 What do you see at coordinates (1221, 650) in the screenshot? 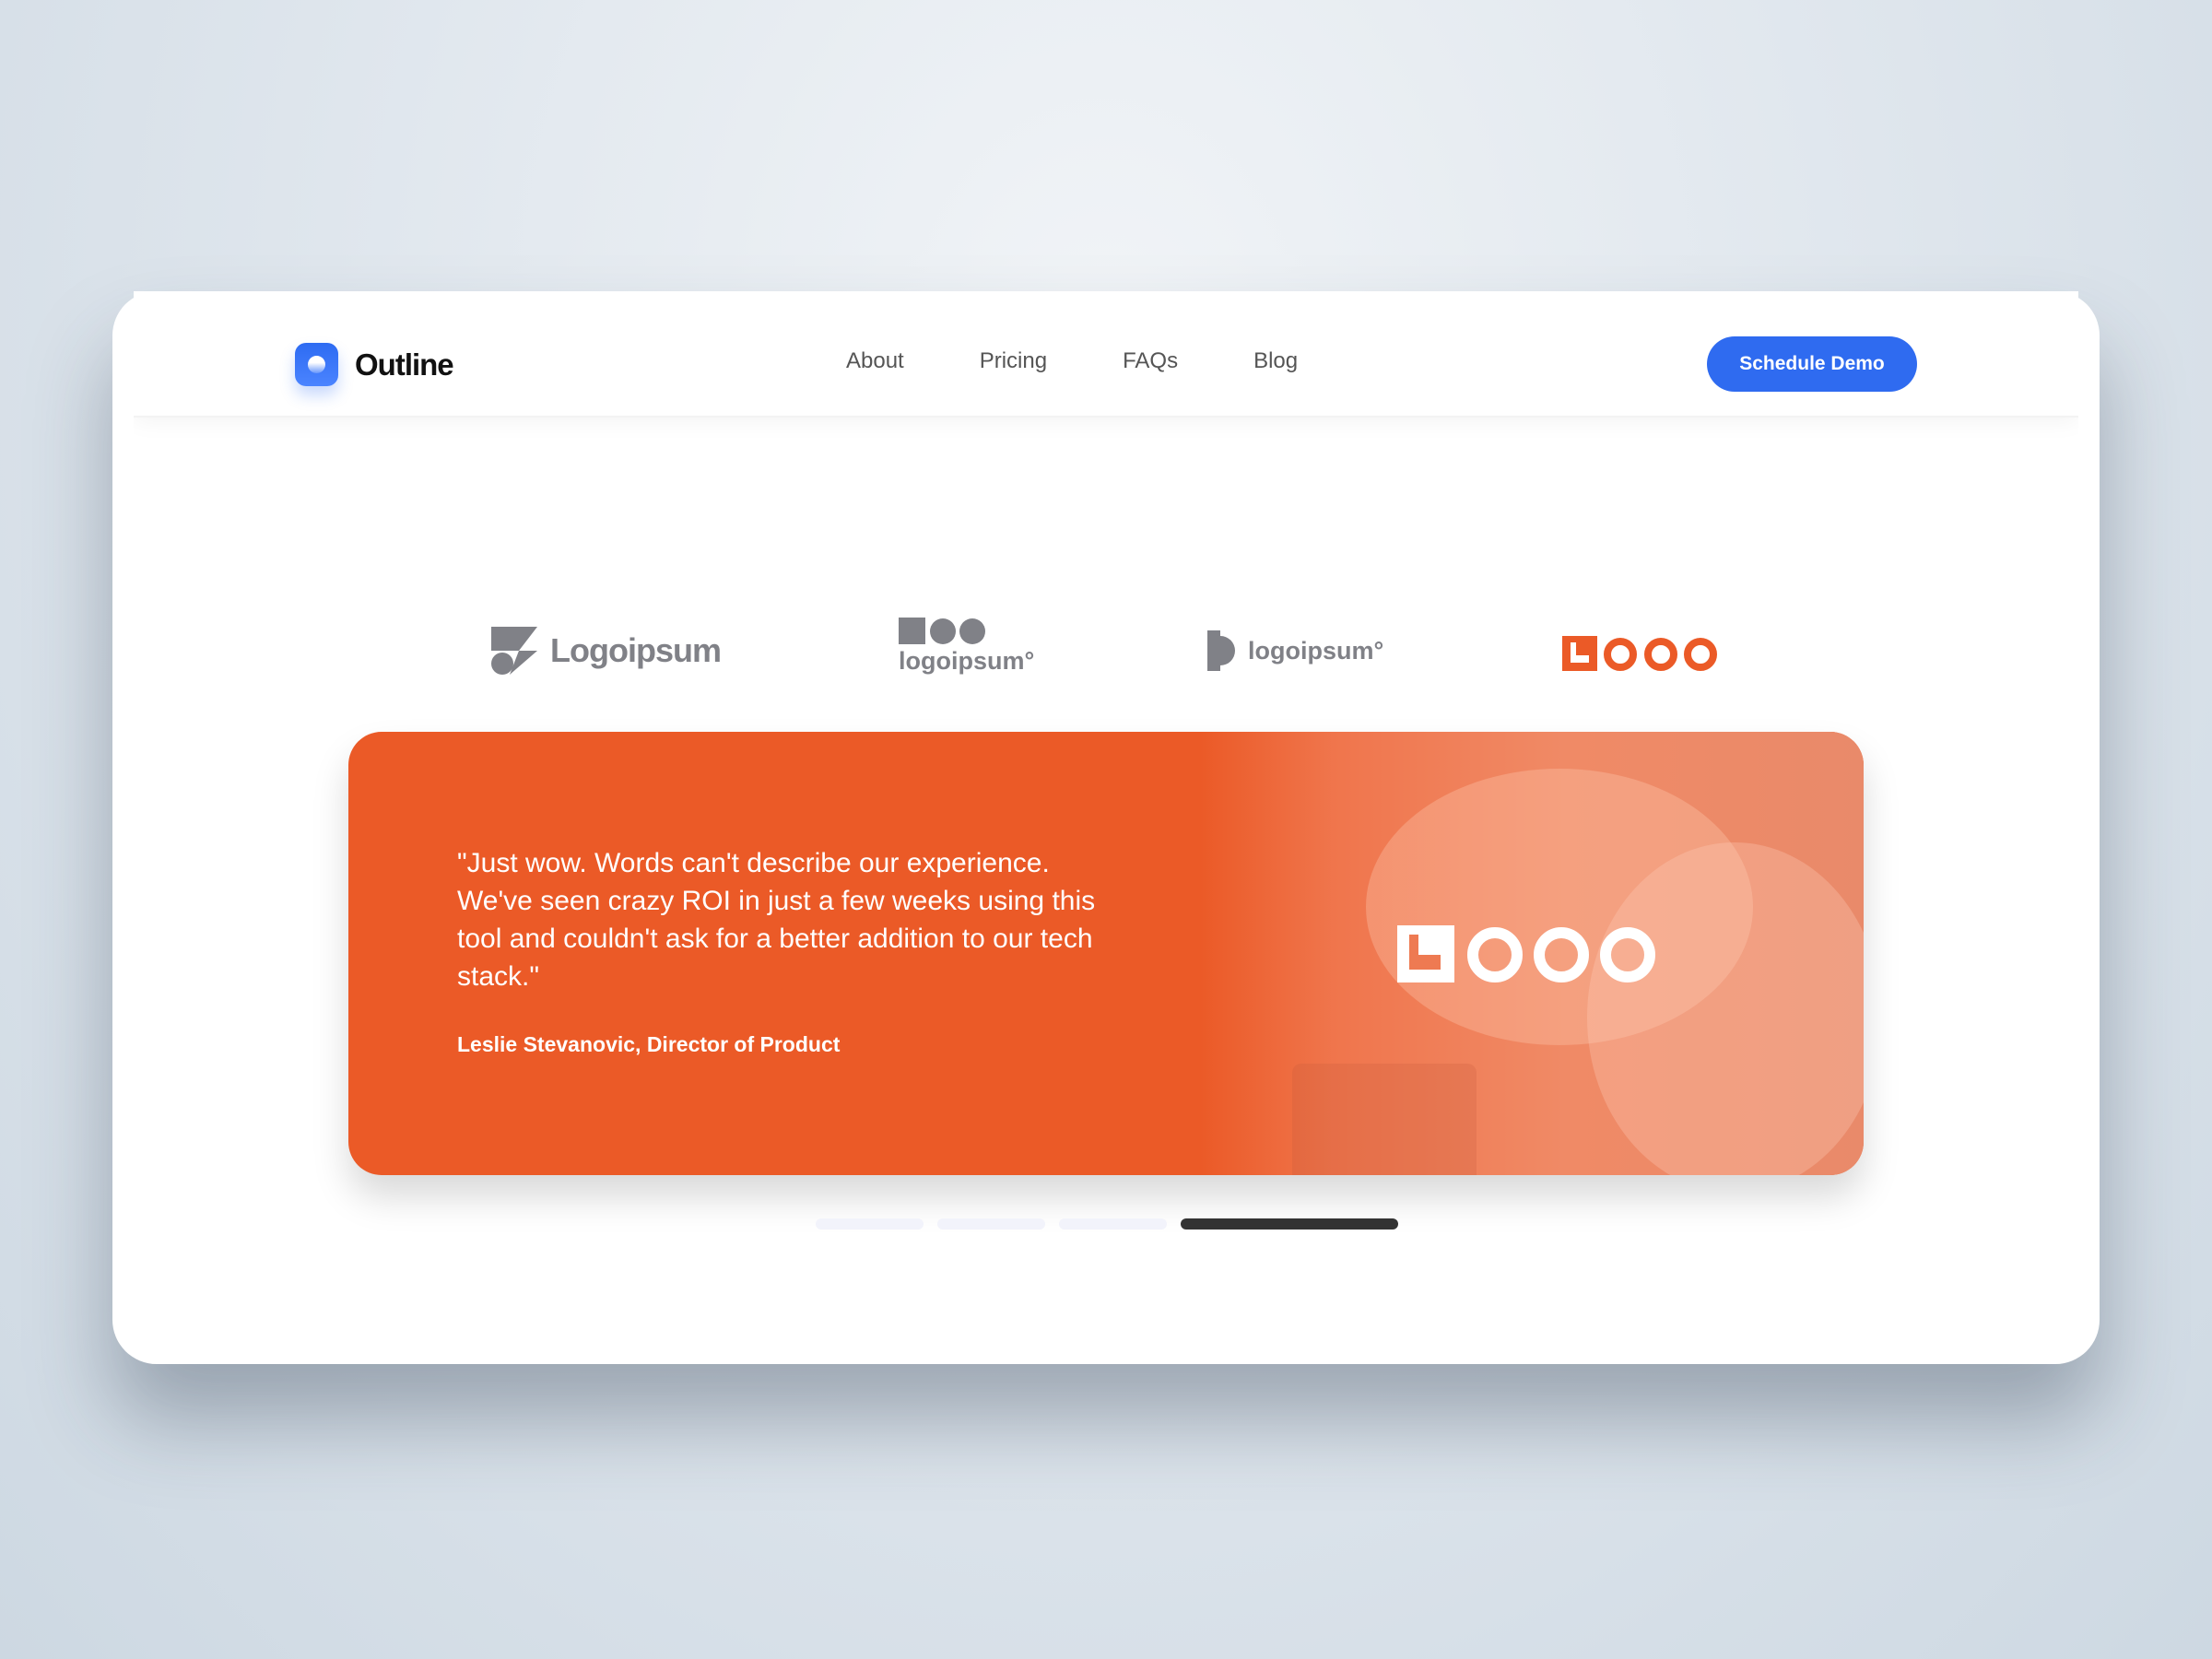
I see `half-circle-icon` at bounding box center [1221, 650].